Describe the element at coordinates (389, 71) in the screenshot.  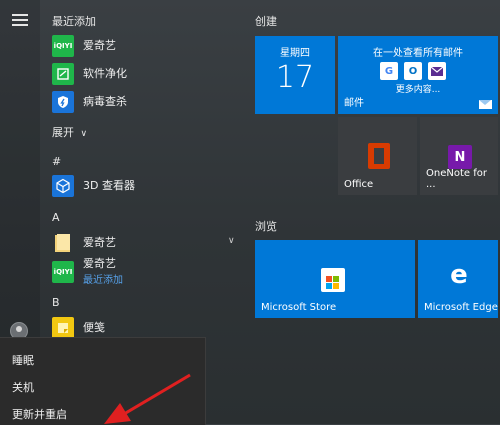
I see `google-icon: G` at that location.